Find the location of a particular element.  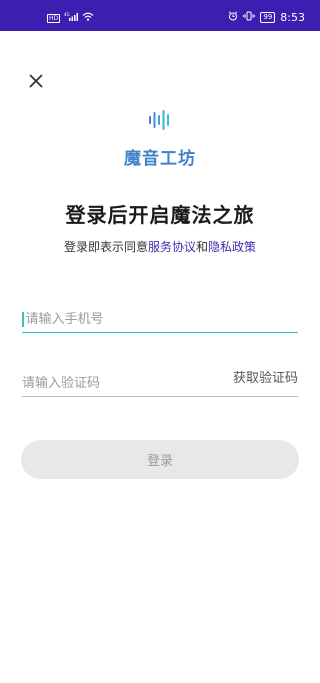

text-cursor is located at coordinates (23, 319).